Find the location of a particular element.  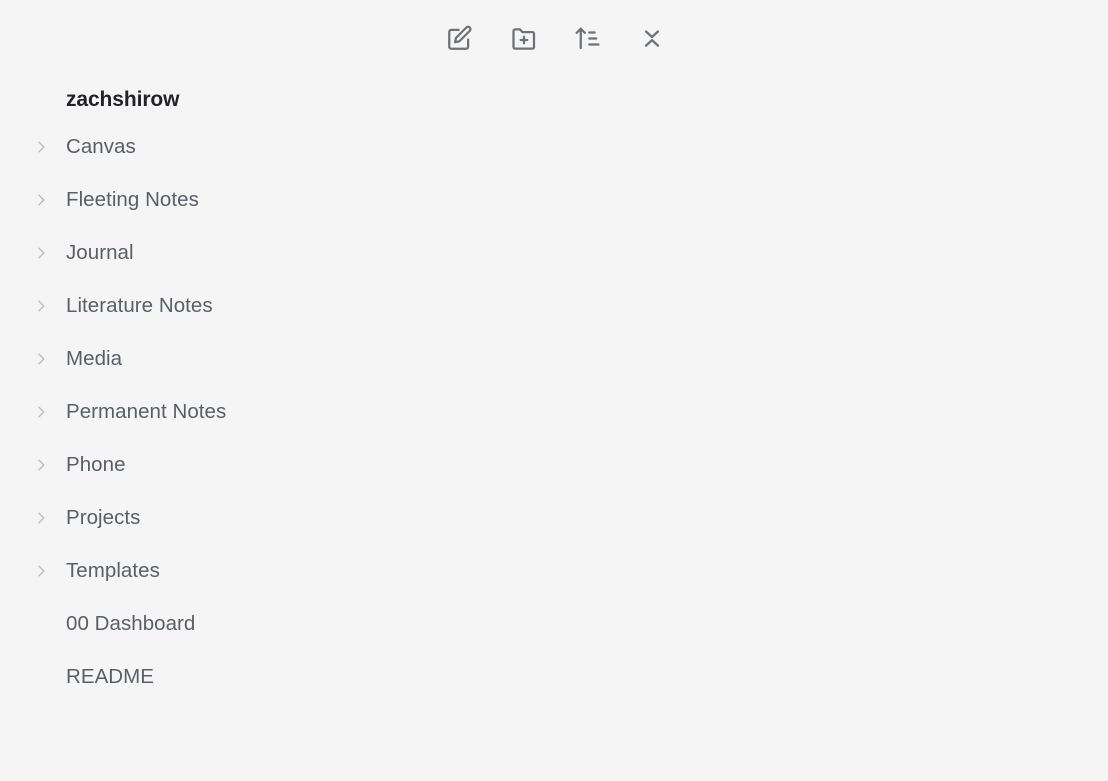

tree-item-phone: Phone is located at coordinates (554, 464).